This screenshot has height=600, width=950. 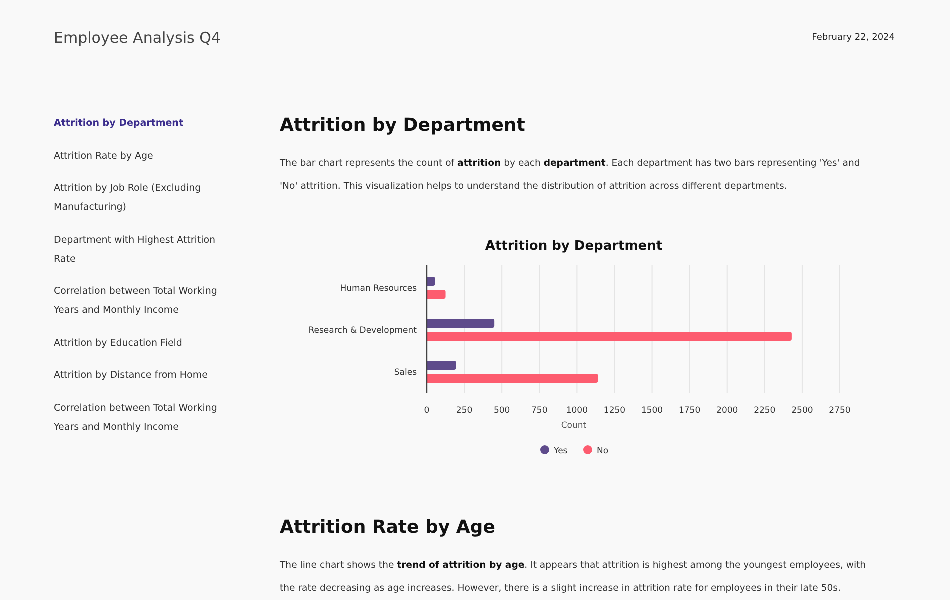 What do you see at coordinates (571, 175) in the screenshot?
I see `section-paragraph: The bar chart represents the count of attrition by each department. Each department has two bars representing 'Yes' and 'No' attrition. This visualization helps to understand the distribution of attrition across different departments.` at bounding box center [571, 175].